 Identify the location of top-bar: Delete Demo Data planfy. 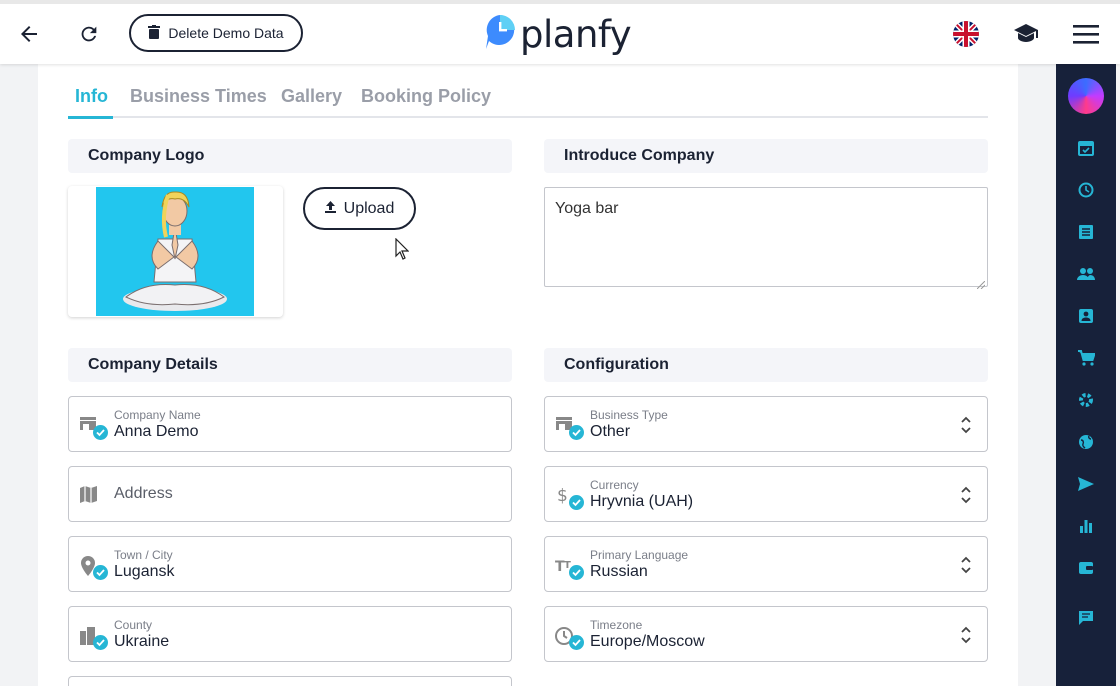
(560, 32).